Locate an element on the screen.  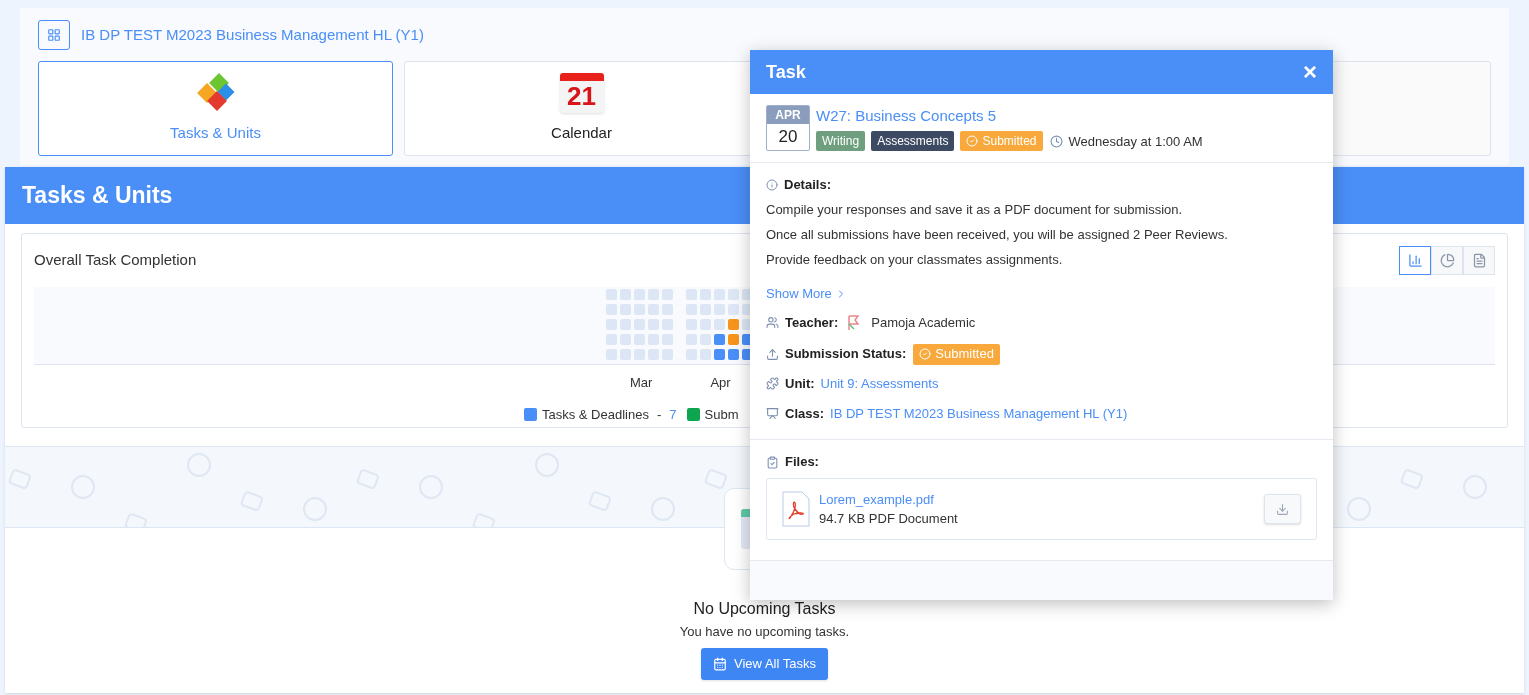
date-month: APR is located at coordinates (788, 115).